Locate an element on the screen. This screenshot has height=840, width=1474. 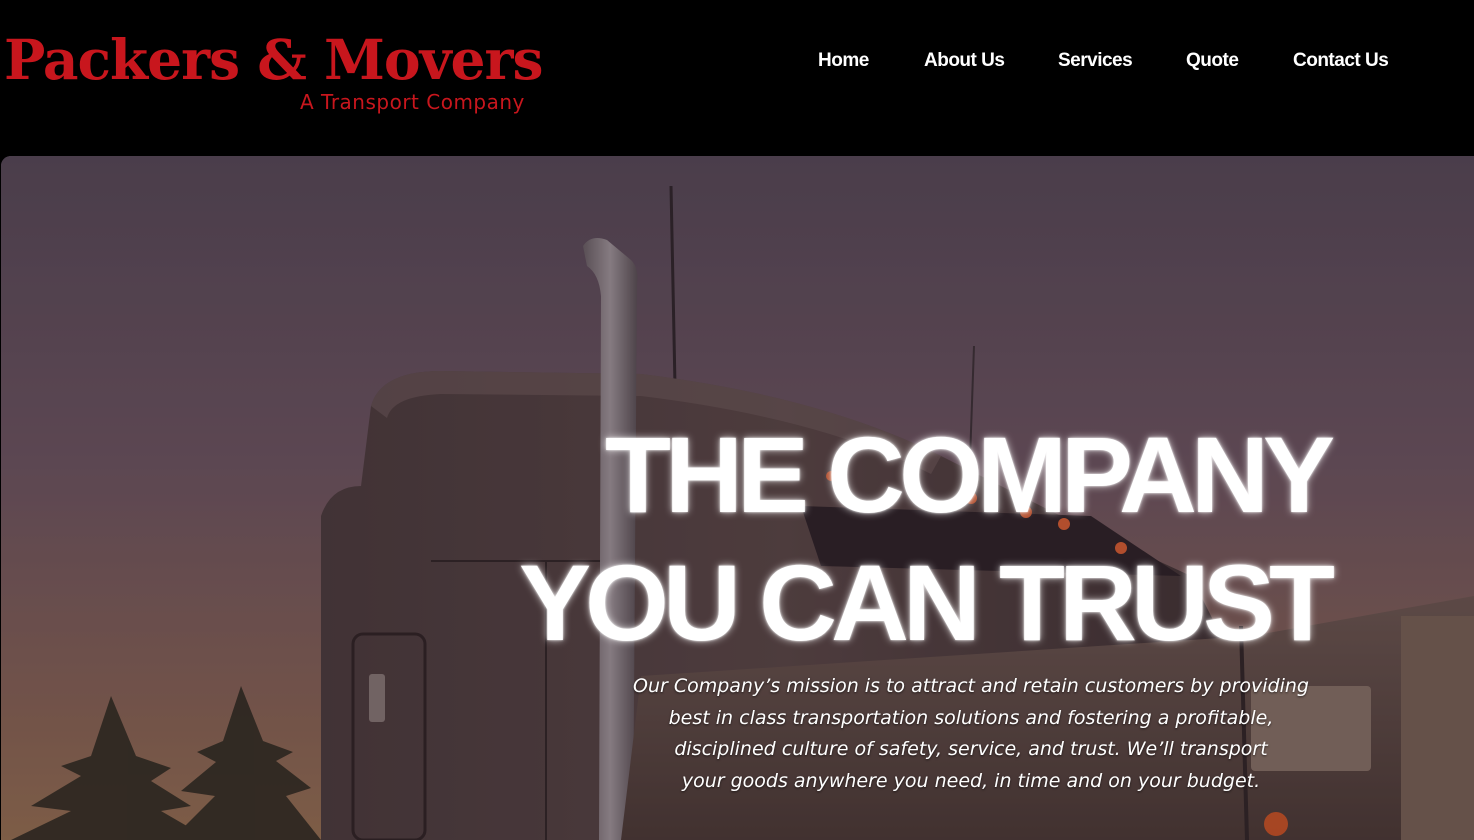
nav-about-us-link: About Us is located at coordinates (964, 61).